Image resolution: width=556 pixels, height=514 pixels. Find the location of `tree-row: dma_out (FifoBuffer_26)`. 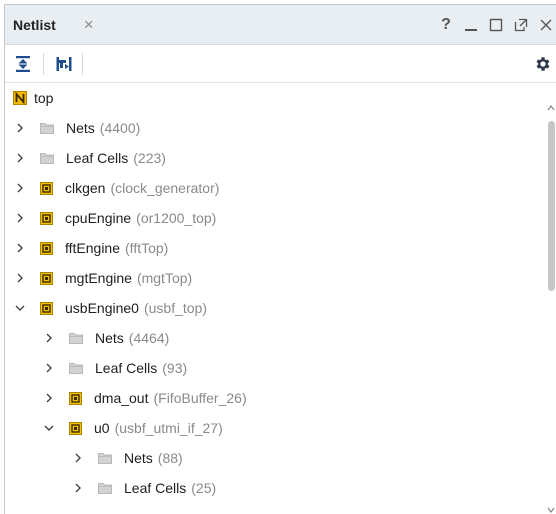

tree-row: dma_out (FifoBuffer_26) is located at coordinates (280, 398).